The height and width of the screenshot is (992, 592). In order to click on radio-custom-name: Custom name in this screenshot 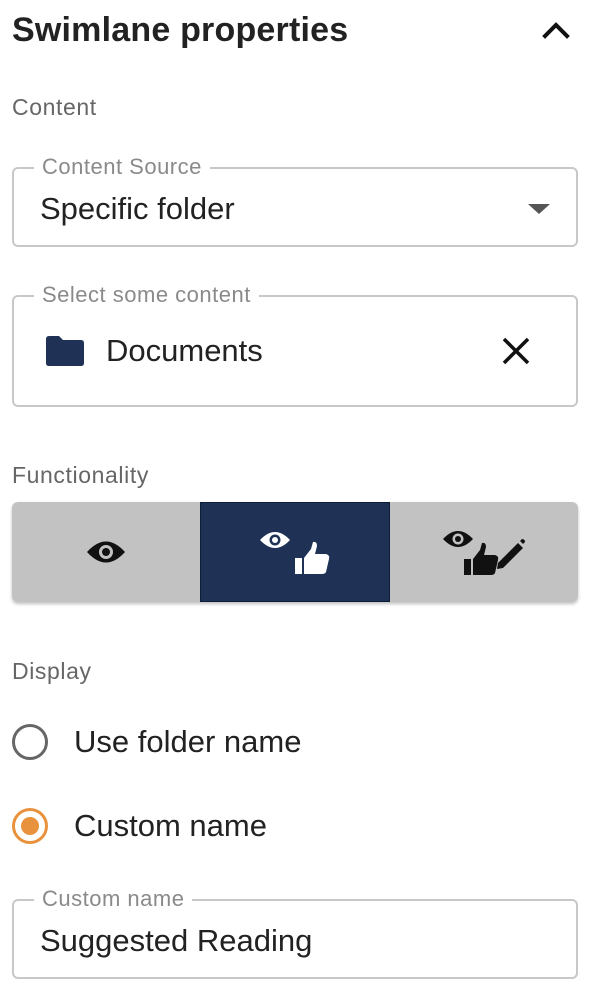, I will do `click(139, 826)`.